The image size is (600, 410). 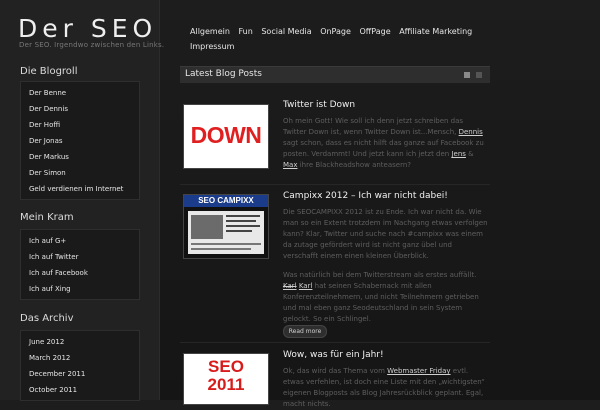 I want to click on post-thumbnail: DOWN, so click(x=226, y=136).